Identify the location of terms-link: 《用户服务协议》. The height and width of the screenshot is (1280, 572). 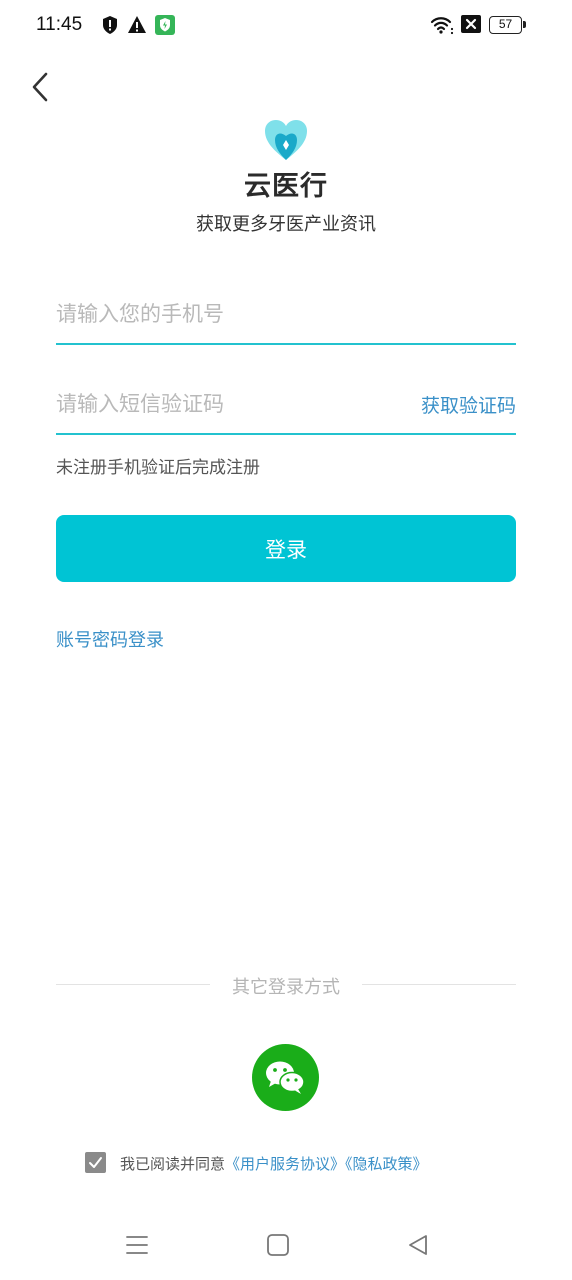
(285, 1164).